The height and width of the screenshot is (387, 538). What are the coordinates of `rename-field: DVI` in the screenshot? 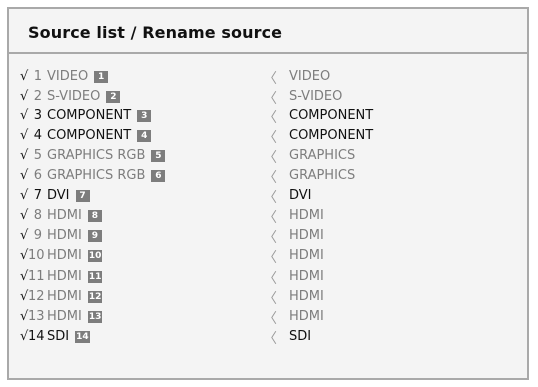 It's located at (300, 195).